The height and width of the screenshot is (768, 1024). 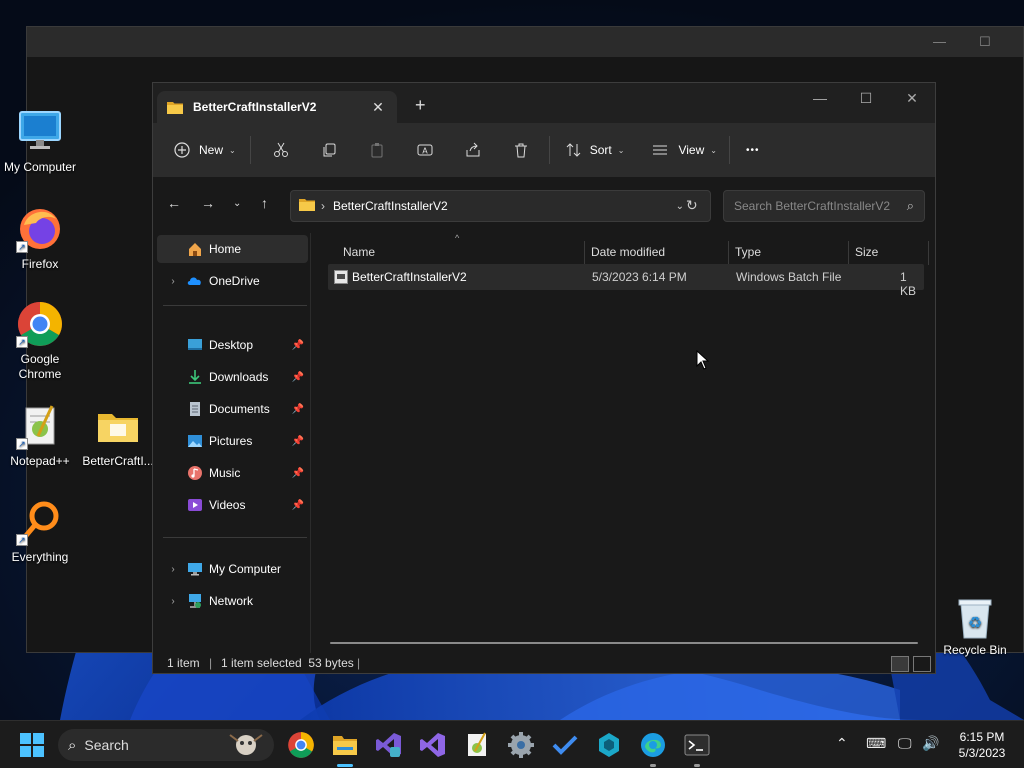 I want to click on tab-bettercraftinstallerv2: BetterCraftInstallerV2 ✕, so click(x=277, y=107).